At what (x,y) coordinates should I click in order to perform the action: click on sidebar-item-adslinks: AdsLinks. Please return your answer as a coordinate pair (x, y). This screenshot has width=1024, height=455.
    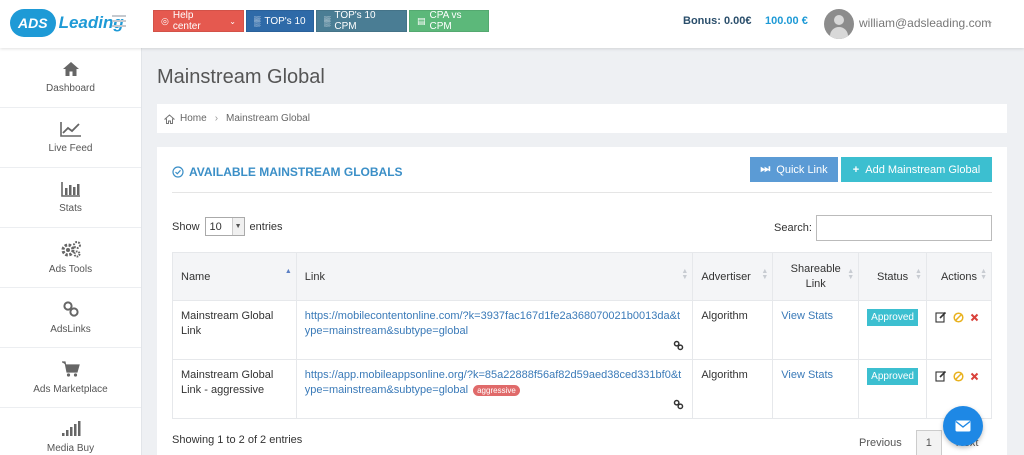
    Looking at the image, I should click on (70, 318).